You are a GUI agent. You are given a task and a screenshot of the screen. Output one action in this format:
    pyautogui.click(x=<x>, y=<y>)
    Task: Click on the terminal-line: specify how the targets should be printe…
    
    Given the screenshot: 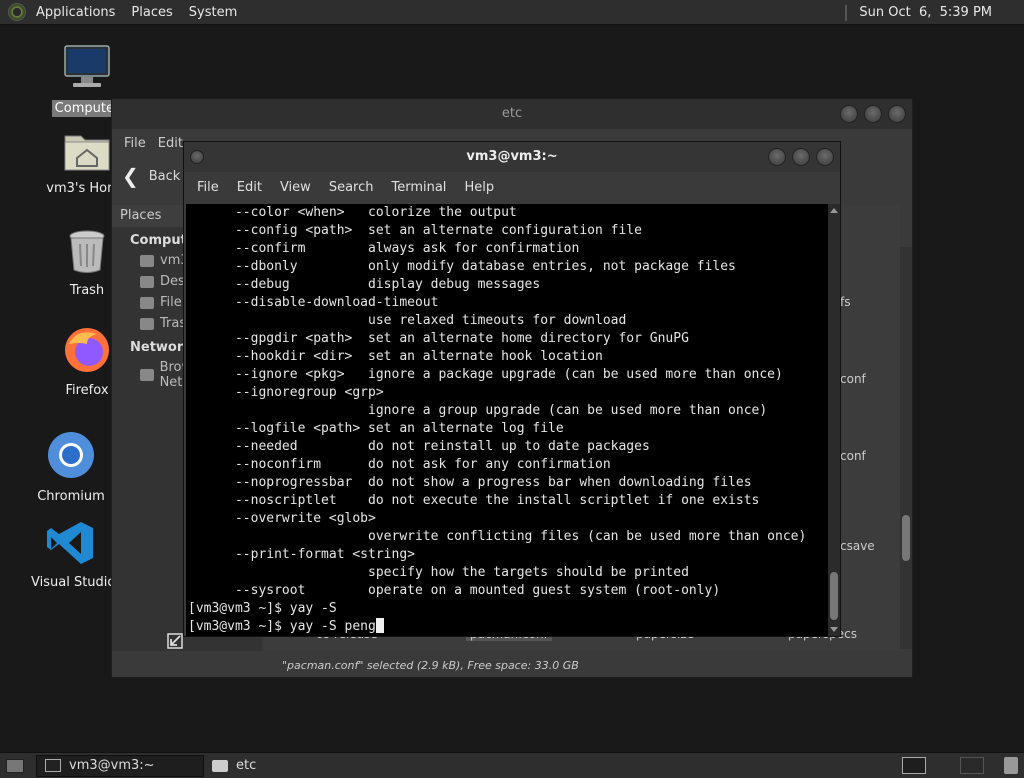 What is the action you would take?
    pyautogui.click(x=438, y=572)
    